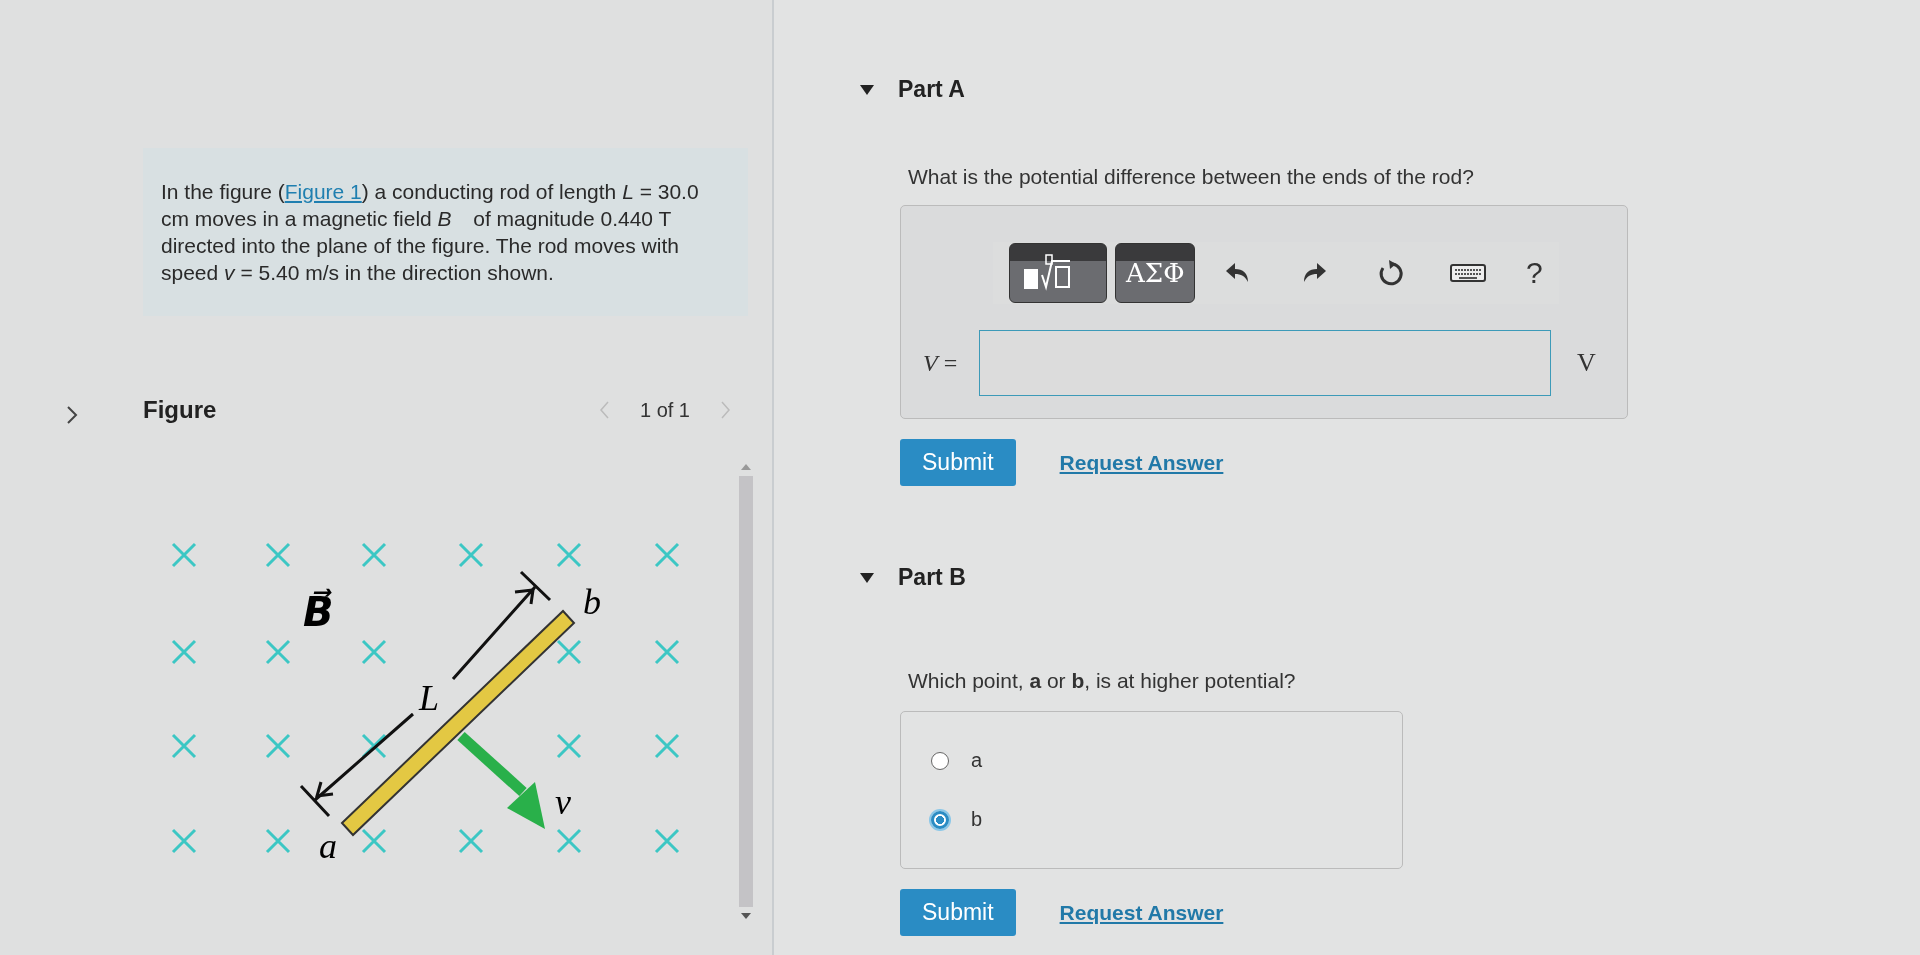 Image resolution: width=1920 pixels, height=955 pixels. Describe the element at coordinates (1155, 273) in the screenshot. I see `symbols-button: ΑΣΦ` at that location.